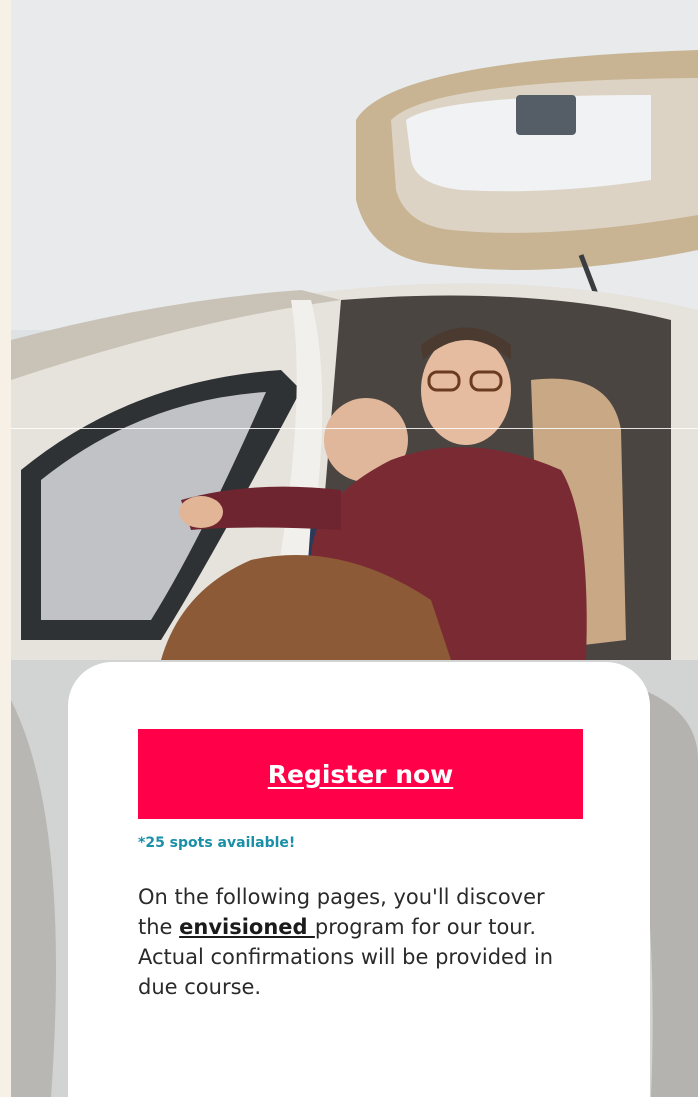 This screenshot has width=698, height=1097. I want to click on envisioned-link: envisioned, so click(247, 927).